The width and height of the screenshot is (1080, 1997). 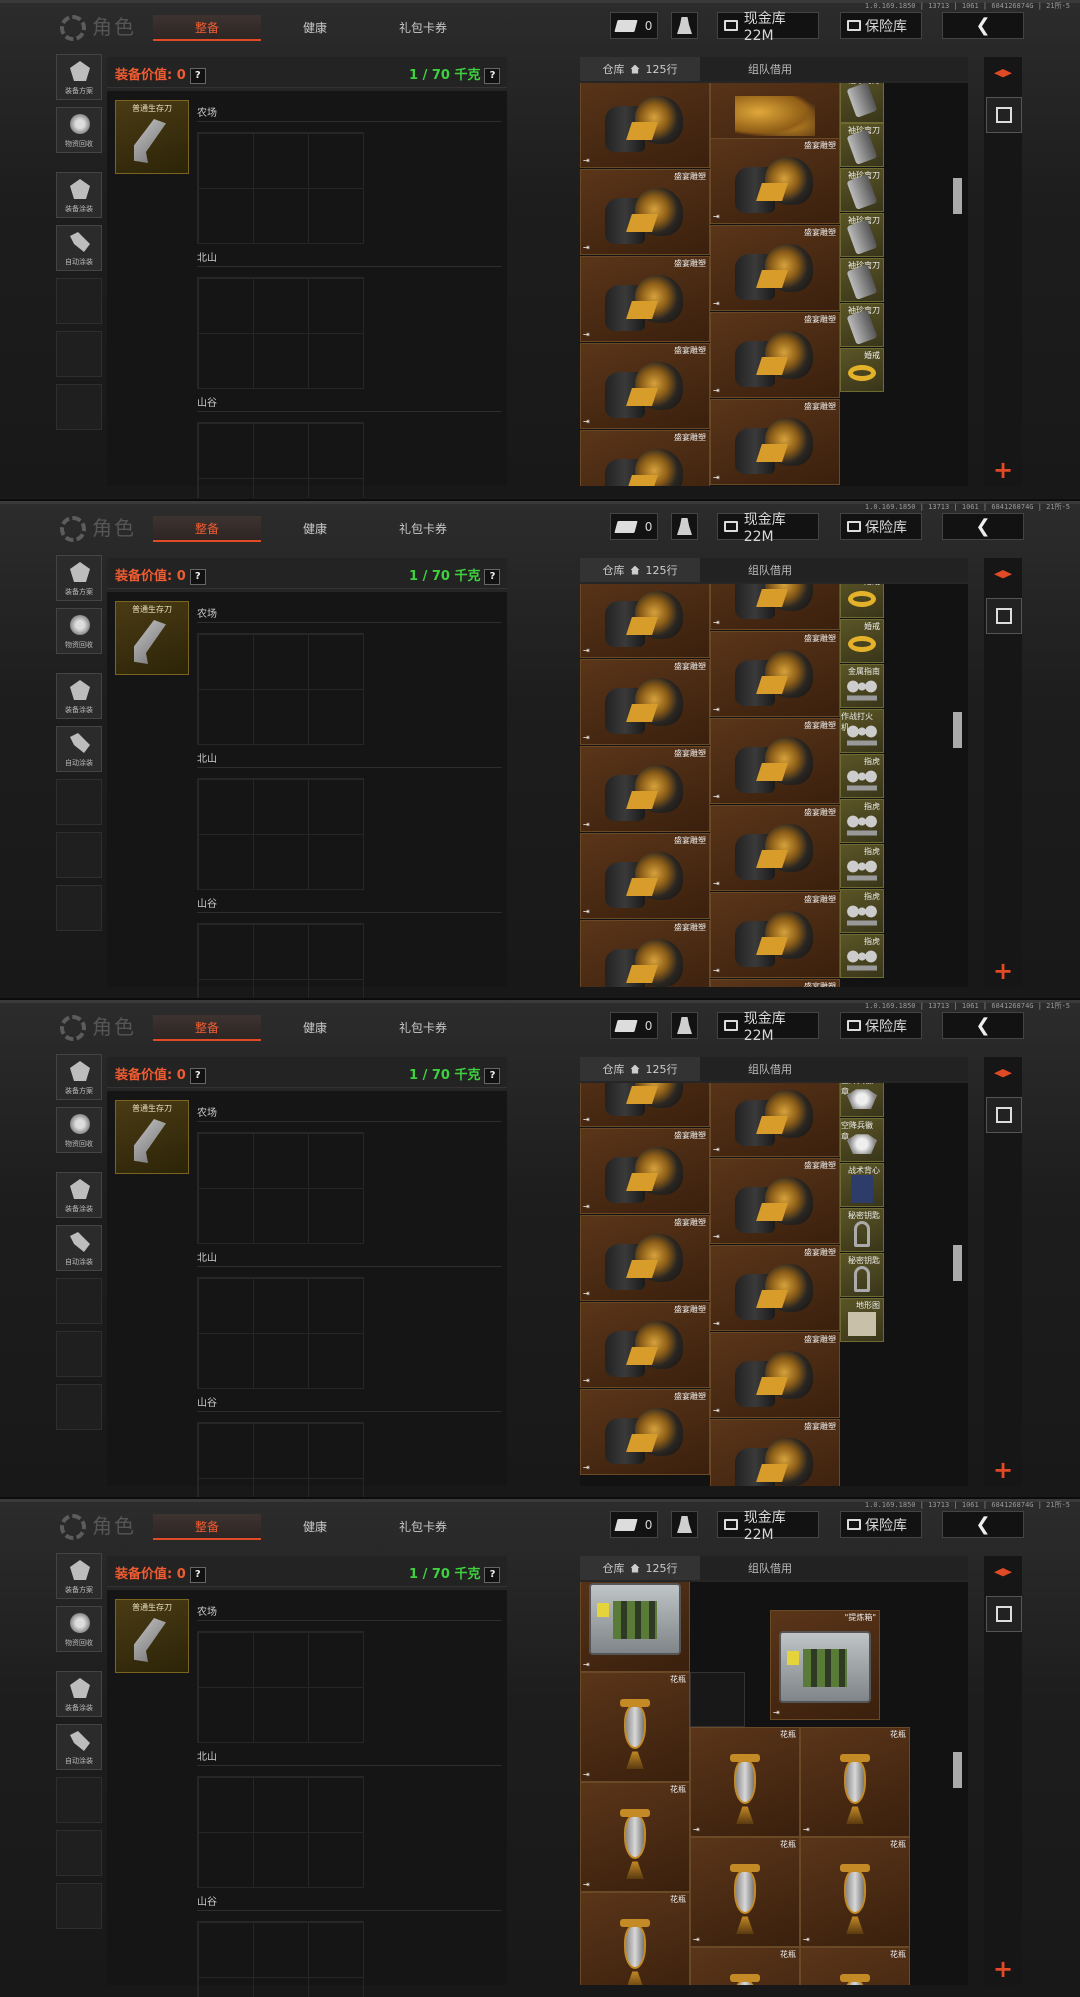 I want to click on inventory-item: ⇥, so click(x=645, y=125).